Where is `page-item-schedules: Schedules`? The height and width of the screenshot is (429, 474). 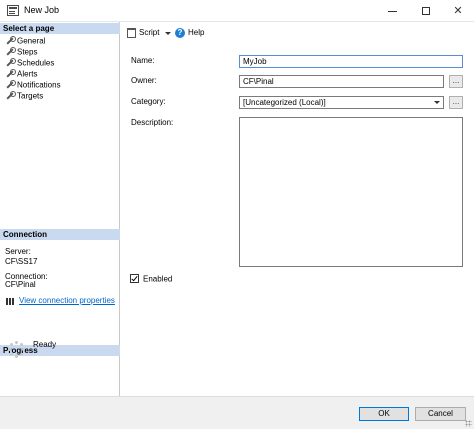
page-item-schedules: Schedules is located at coordinates (29, 62).